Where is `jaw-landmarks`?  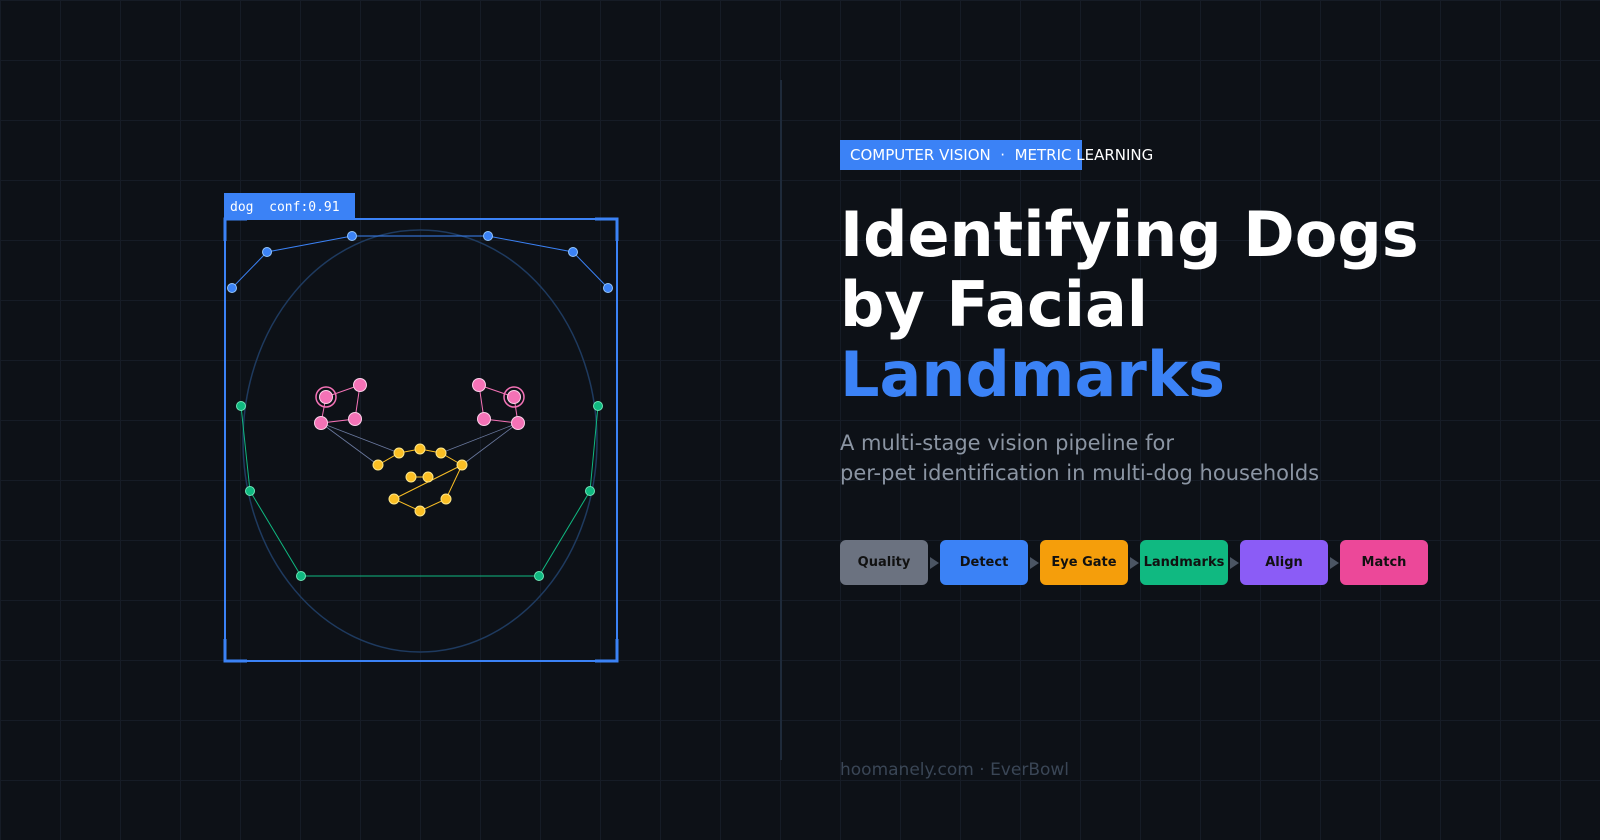
jaw-landmarks is located at coordinates (419, 491).